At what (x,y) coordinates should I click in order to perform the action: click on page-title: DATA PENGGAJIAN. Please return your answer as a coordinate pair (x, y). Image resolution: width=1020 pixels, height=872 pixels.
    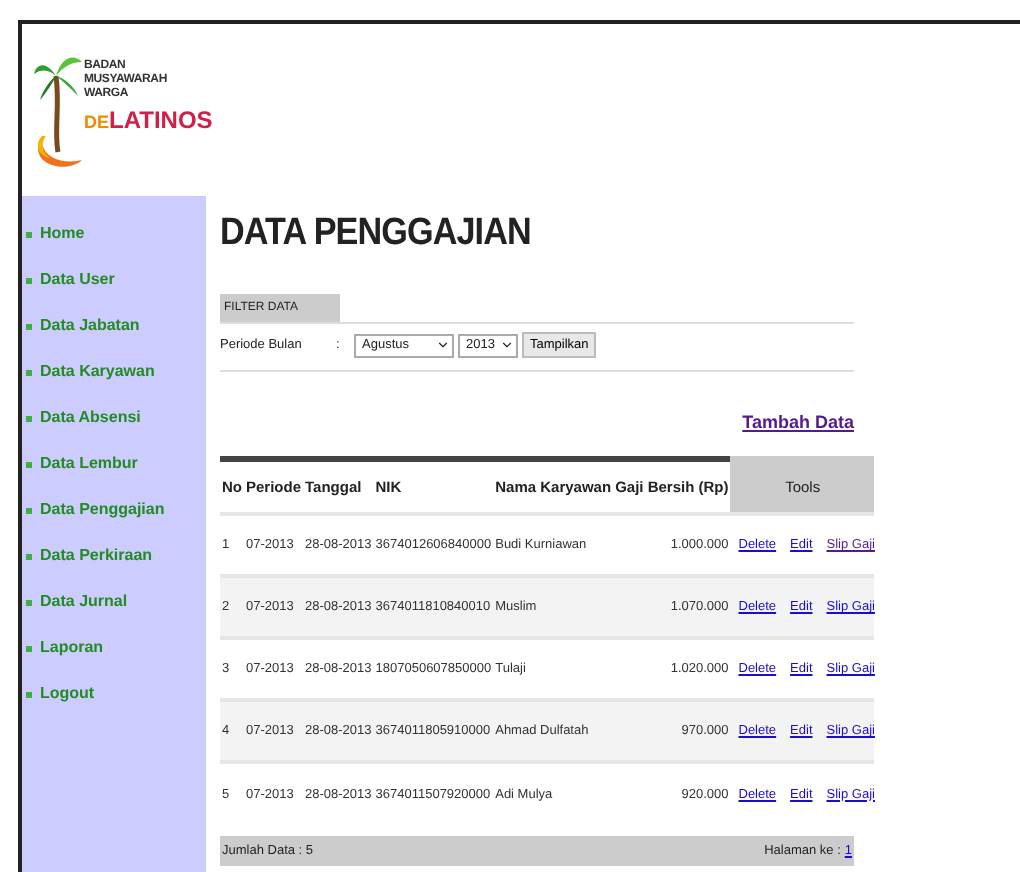
    Looking at the image, I should click on (376, 234).